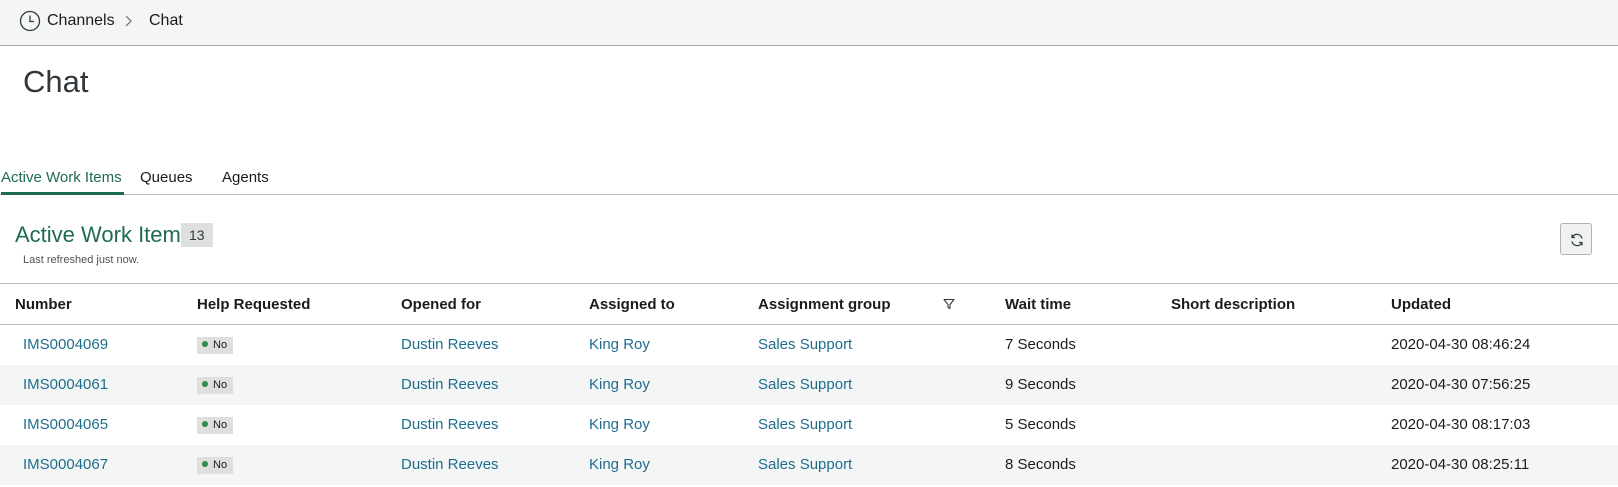 Image resolution: width=1618 pixels, height=487 pixels. What do you see at coordinates (56, 81) in the screenshot?
I see `page-title: Chat` at bounding box center [56, 81].